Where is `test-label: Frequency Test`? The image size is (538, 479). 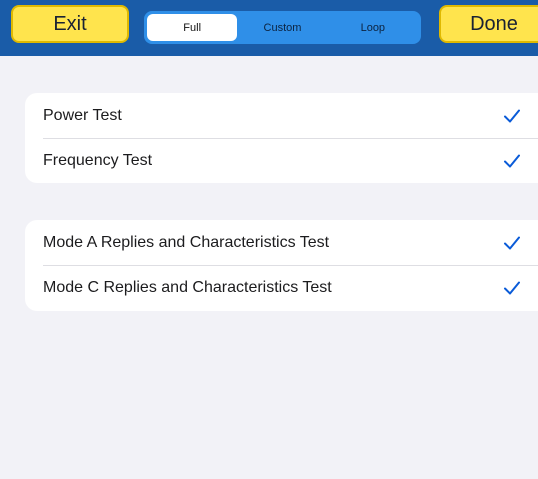
test-label: Frequency Test is located at coordinates (98, 160).